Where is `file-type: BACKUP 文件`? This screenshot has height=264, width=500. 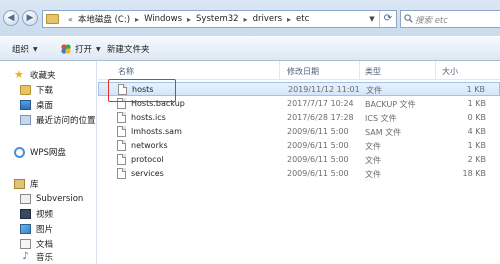
file-type: BACKUP 文件 is located at coordinates (390, 104).